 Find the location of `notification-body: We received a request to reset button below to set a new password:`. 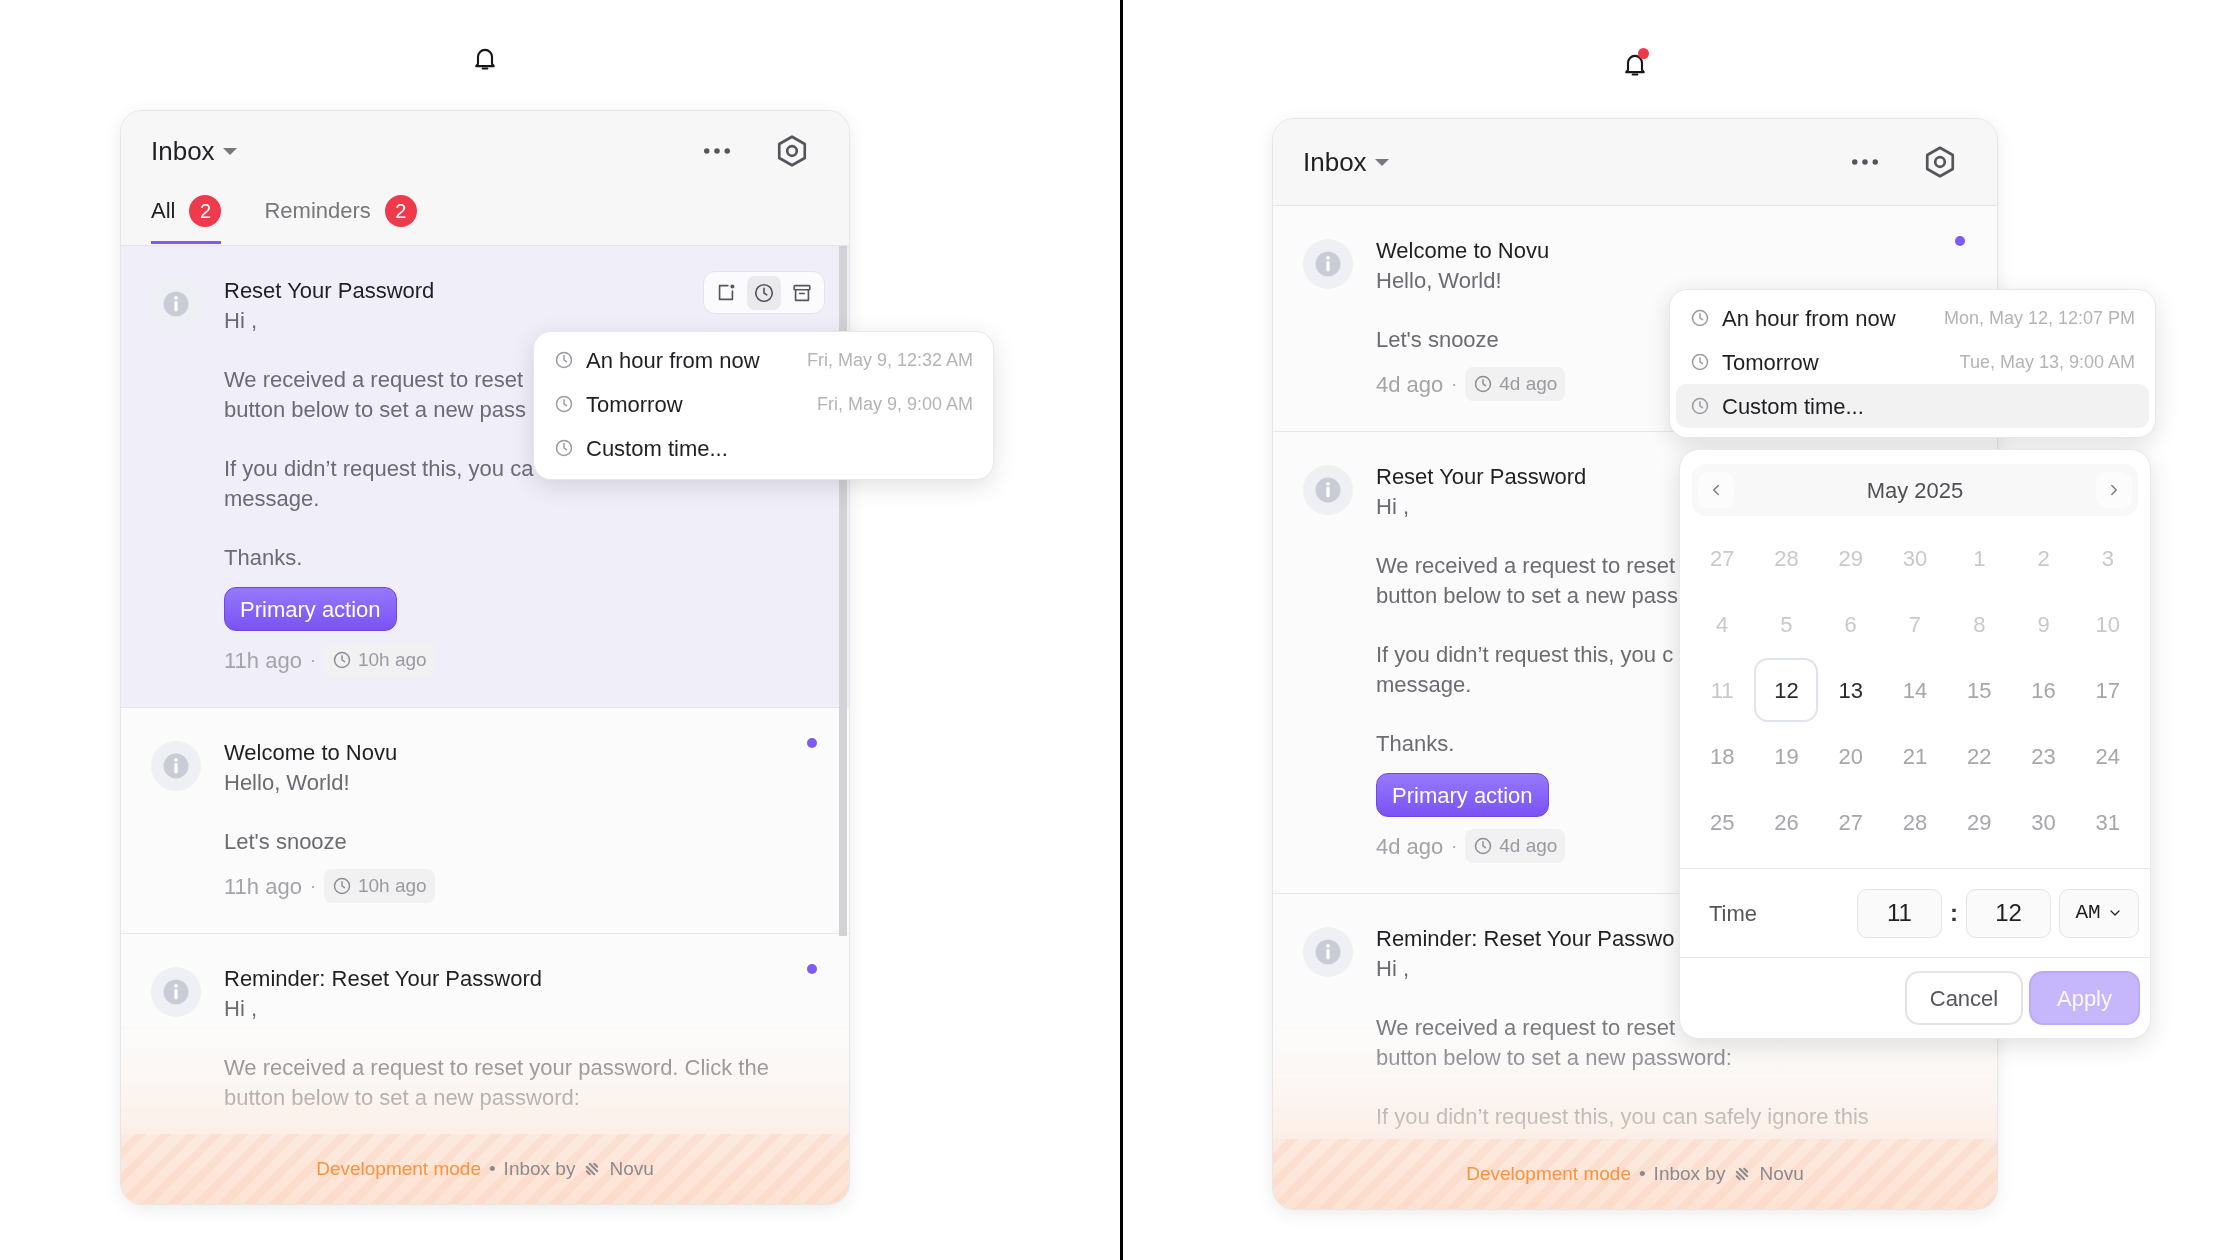

notification-body: We received a request to reset button below to set a new password: is located at coordinates (1554, 1043).